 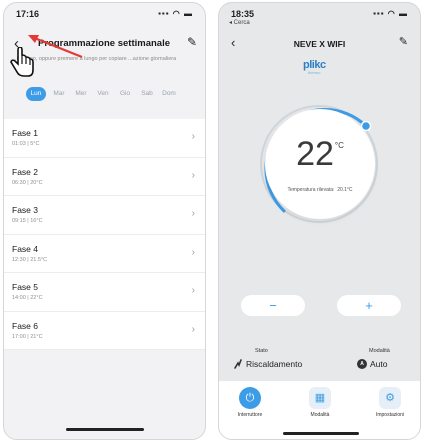 I want to click on day-tab: Gio, so click(x=125, y=94).